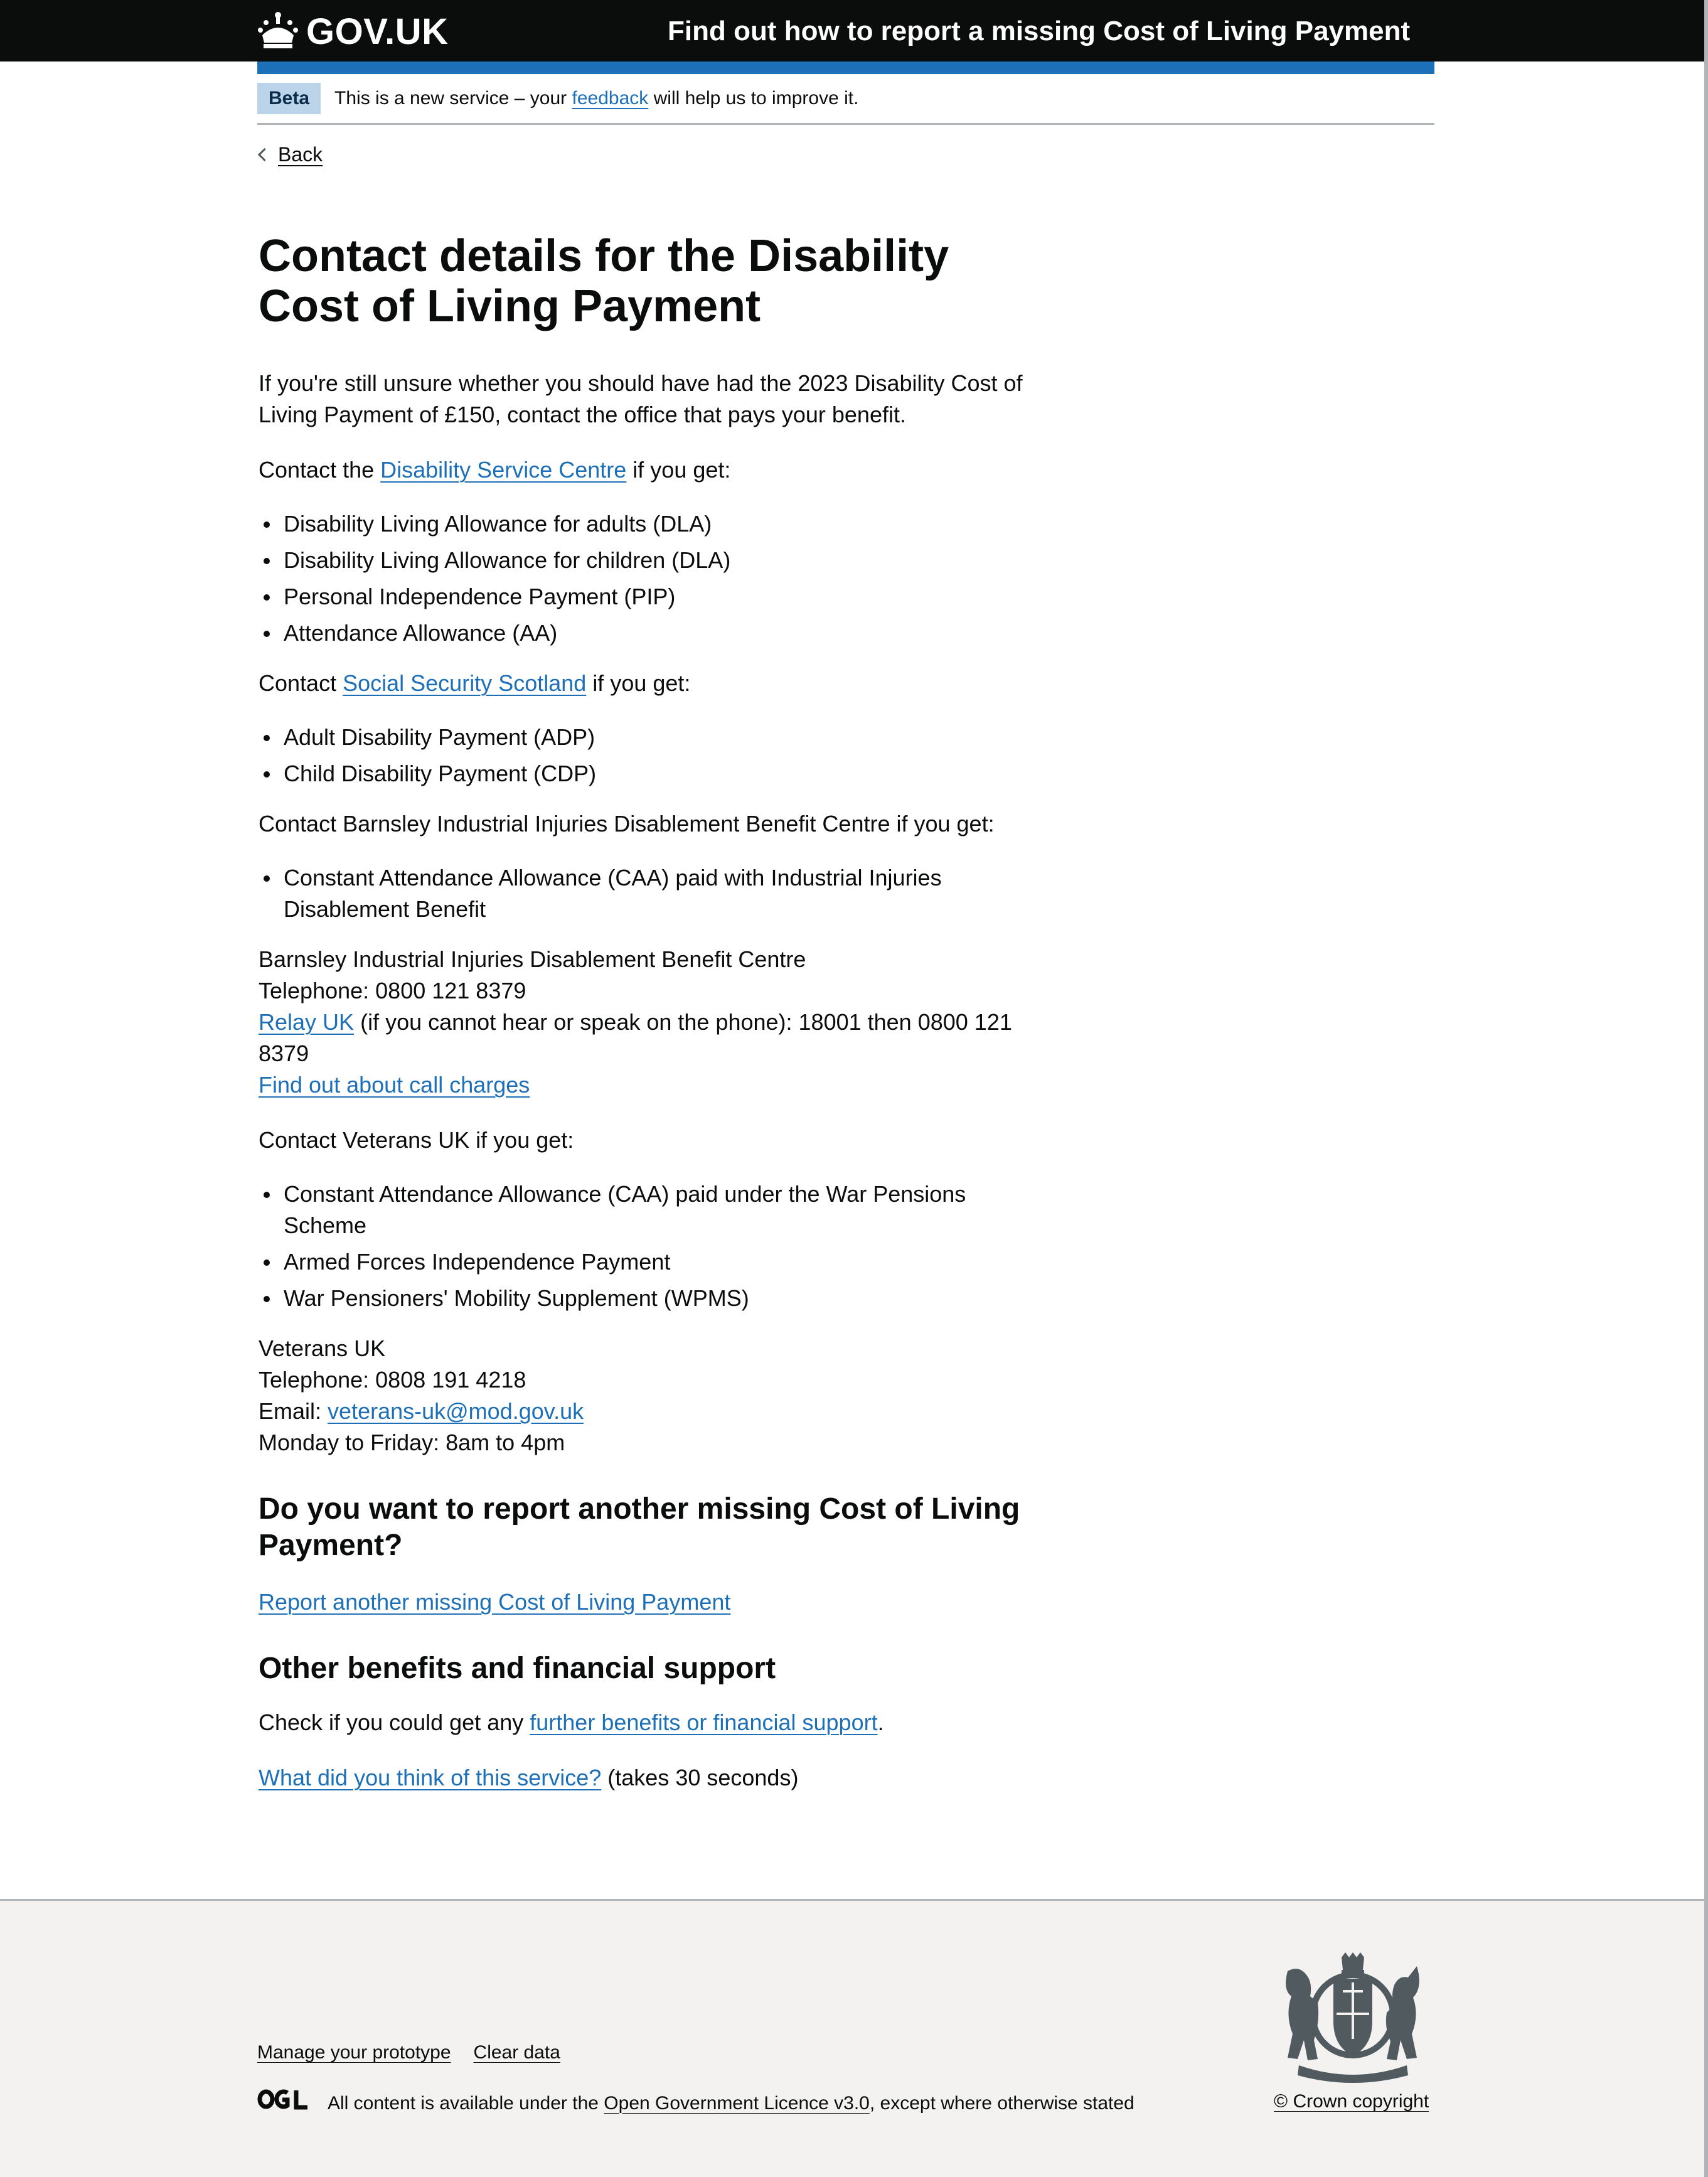 The image size is (1708, 2177). Describe the element at coordinates (503, 470) in the screenshot. I see `disability-service-centre-link: Disability Service Centre` at that location.